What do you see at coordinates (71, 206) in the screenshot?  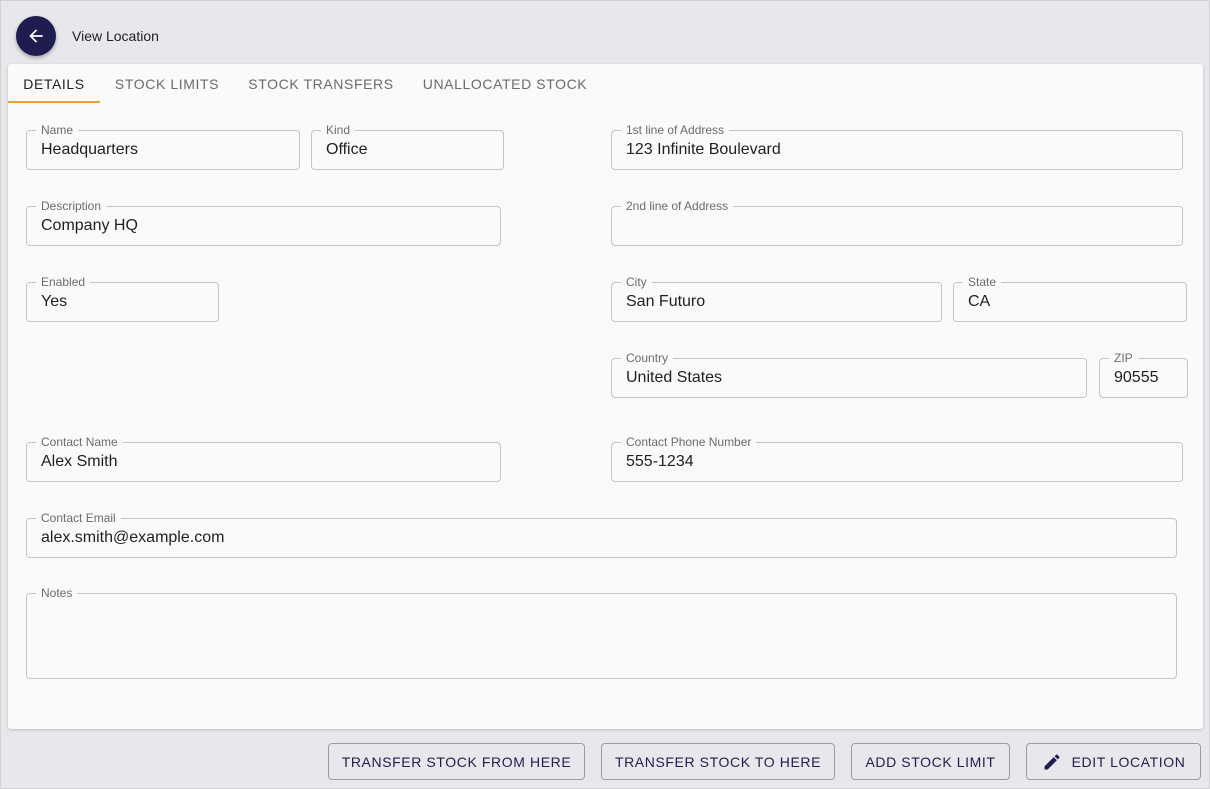 I see `description-label: Description` at bounding box center [71, 206].